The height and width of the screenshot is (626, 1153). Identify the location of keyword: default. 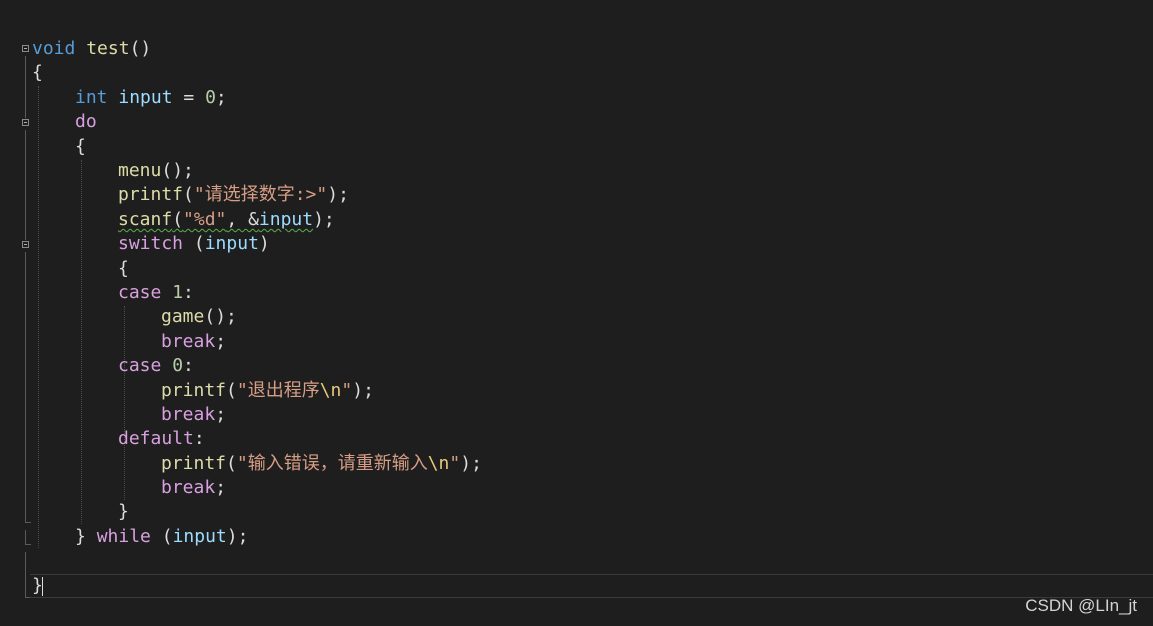
(156, 438).